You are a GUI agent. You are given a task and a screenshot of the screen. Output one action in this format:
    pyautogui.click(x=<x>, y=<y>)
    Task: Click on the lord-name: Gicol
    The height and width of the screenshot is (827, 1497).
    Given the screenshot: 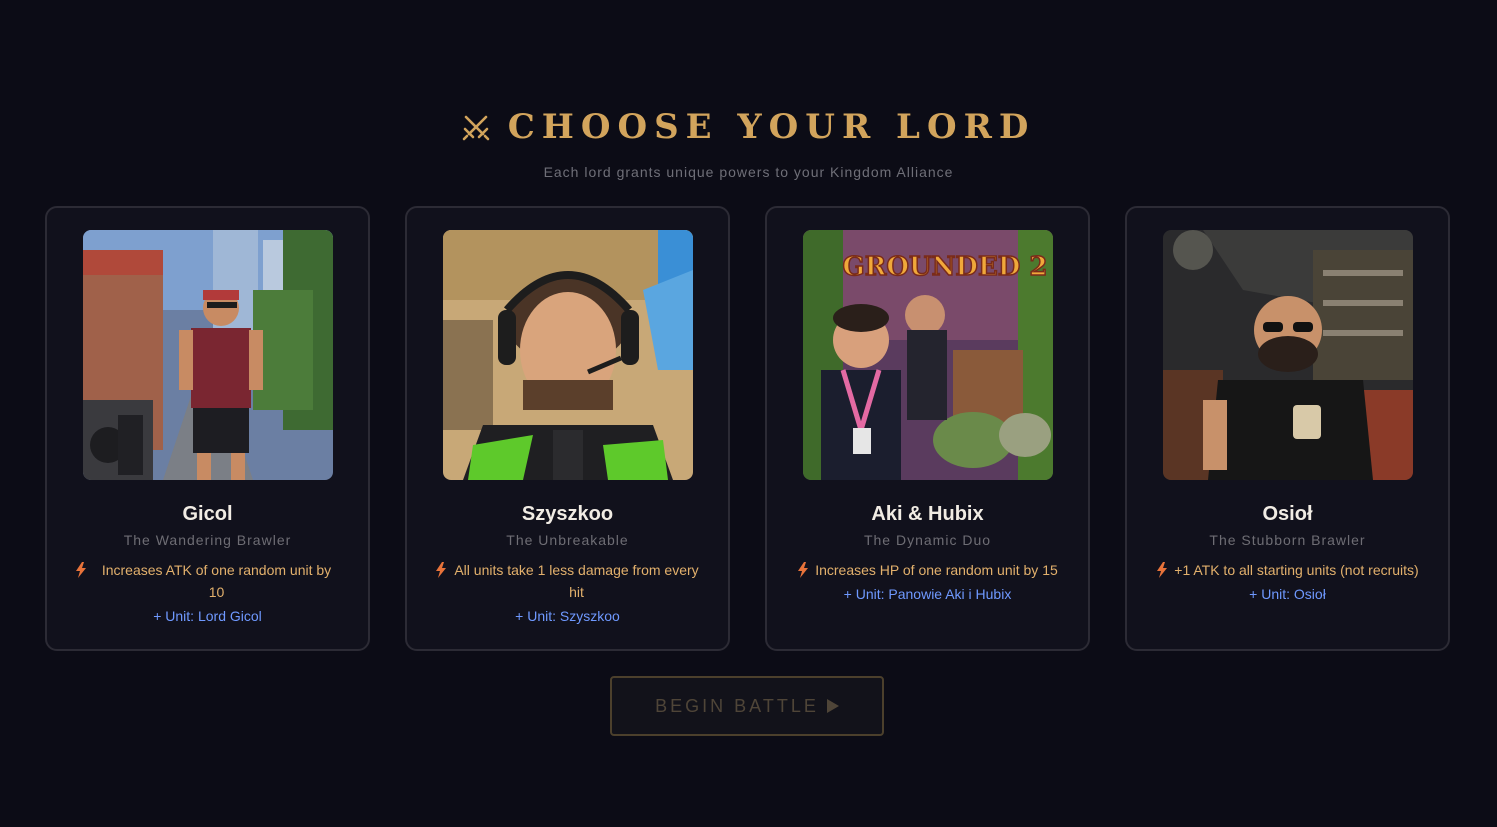 What is the action you would take?
    pyautogui.click(x=207, y=514)
    